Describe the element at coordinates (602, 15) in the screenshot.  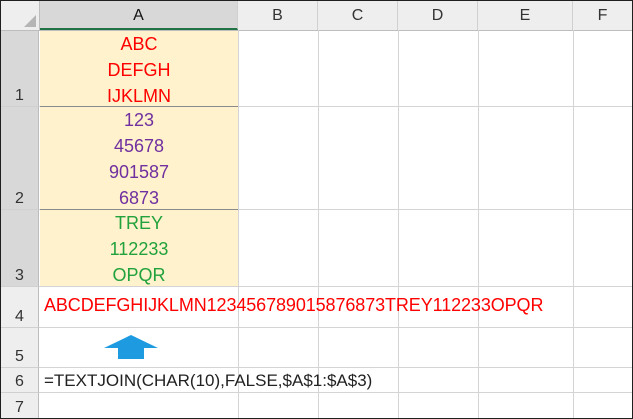
I see `column-header-f: F` at that location.